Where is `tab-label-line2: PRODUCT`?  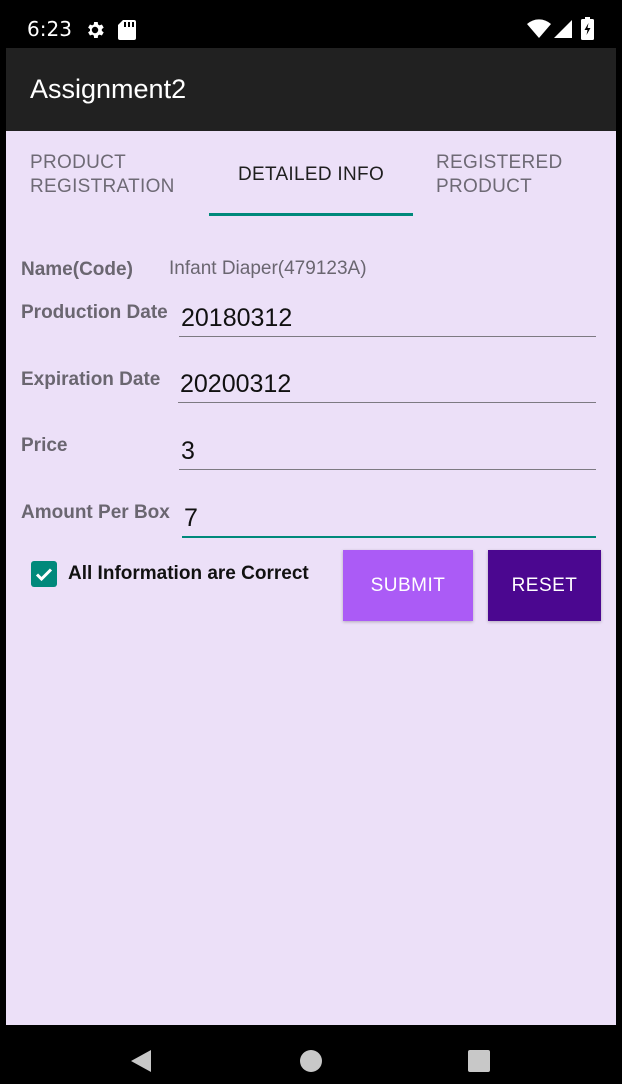 tab-label-line2: PRODUCT is located at coordinates (484, 186).